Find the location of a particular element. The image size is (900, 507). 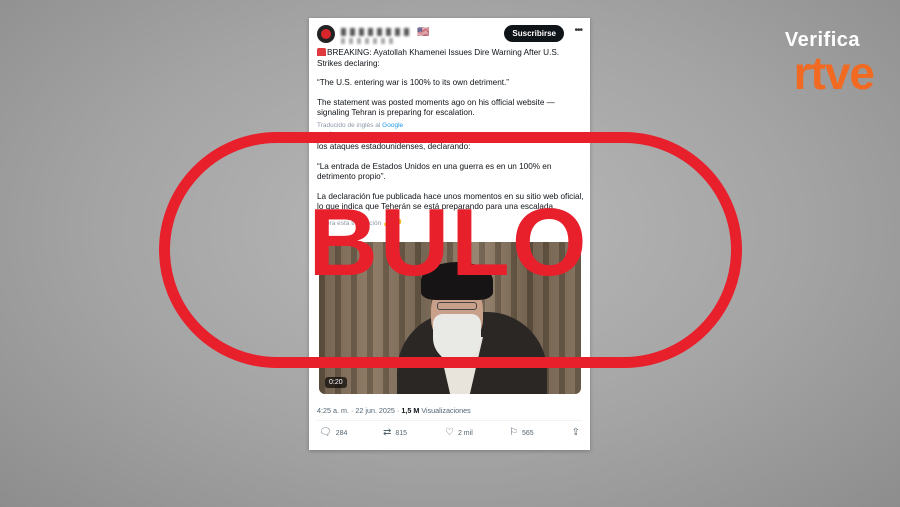

bookmark-count: 565 is located at coordinates (527, 433).